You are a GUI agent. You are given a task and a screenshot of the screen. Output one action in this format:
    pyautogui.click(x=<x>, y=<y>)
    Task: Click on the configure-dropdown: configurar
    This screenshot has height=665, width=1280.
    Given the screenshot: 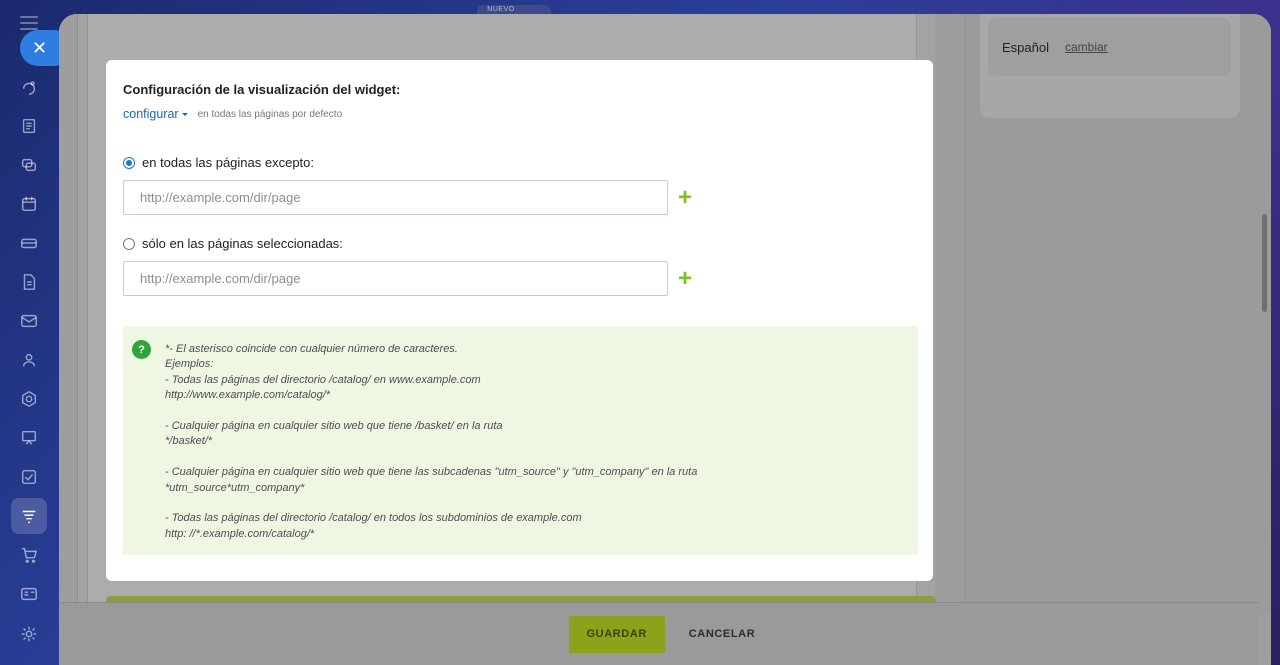 What is the action you would take?
    pyautogui.click(x=157, y=114)
    